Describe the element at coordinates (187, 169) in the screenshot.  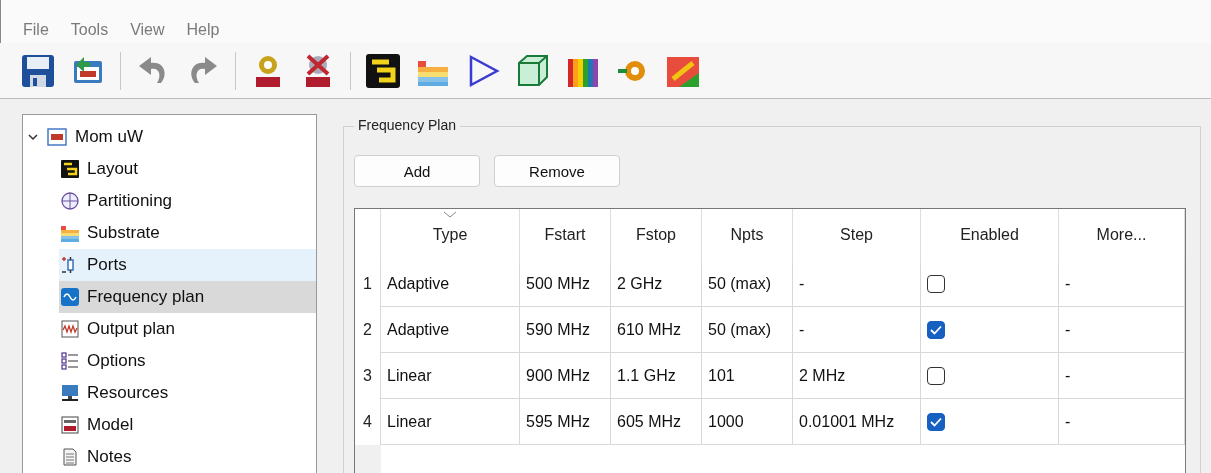
I see `tree-item: Layout` at that location.